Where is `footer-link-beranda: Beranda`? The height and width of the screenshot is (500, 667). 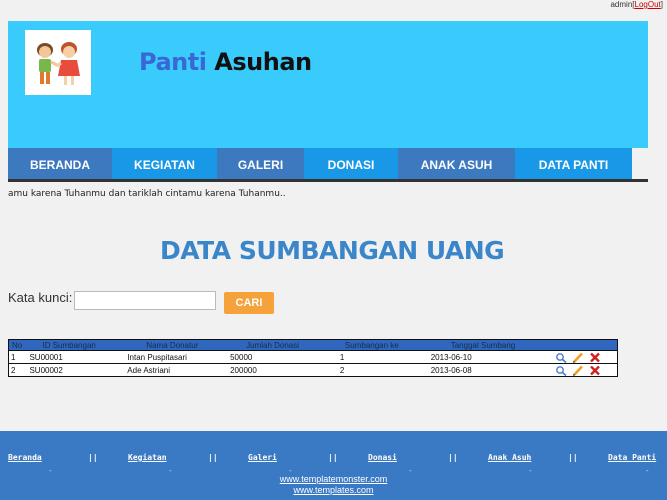 footer-link-beranda: Beranda is located at coordinates (25, 457).